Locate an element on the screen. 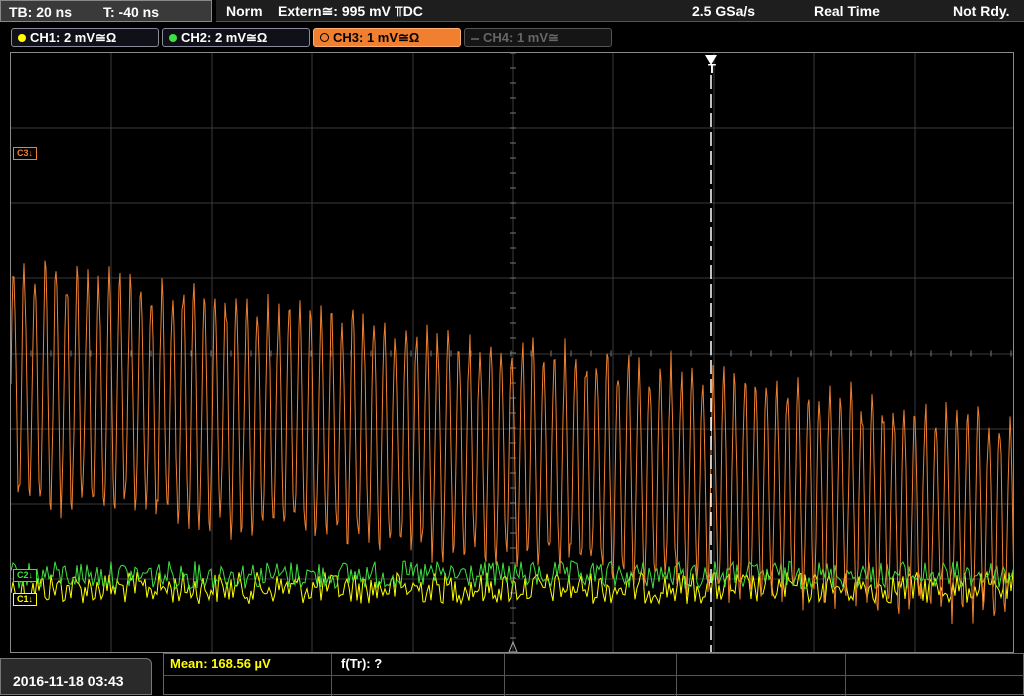 This screenshot has height=696, width=1024. sample-rate-label: 2.5 GSa/s is located at coordinates (724, 11).